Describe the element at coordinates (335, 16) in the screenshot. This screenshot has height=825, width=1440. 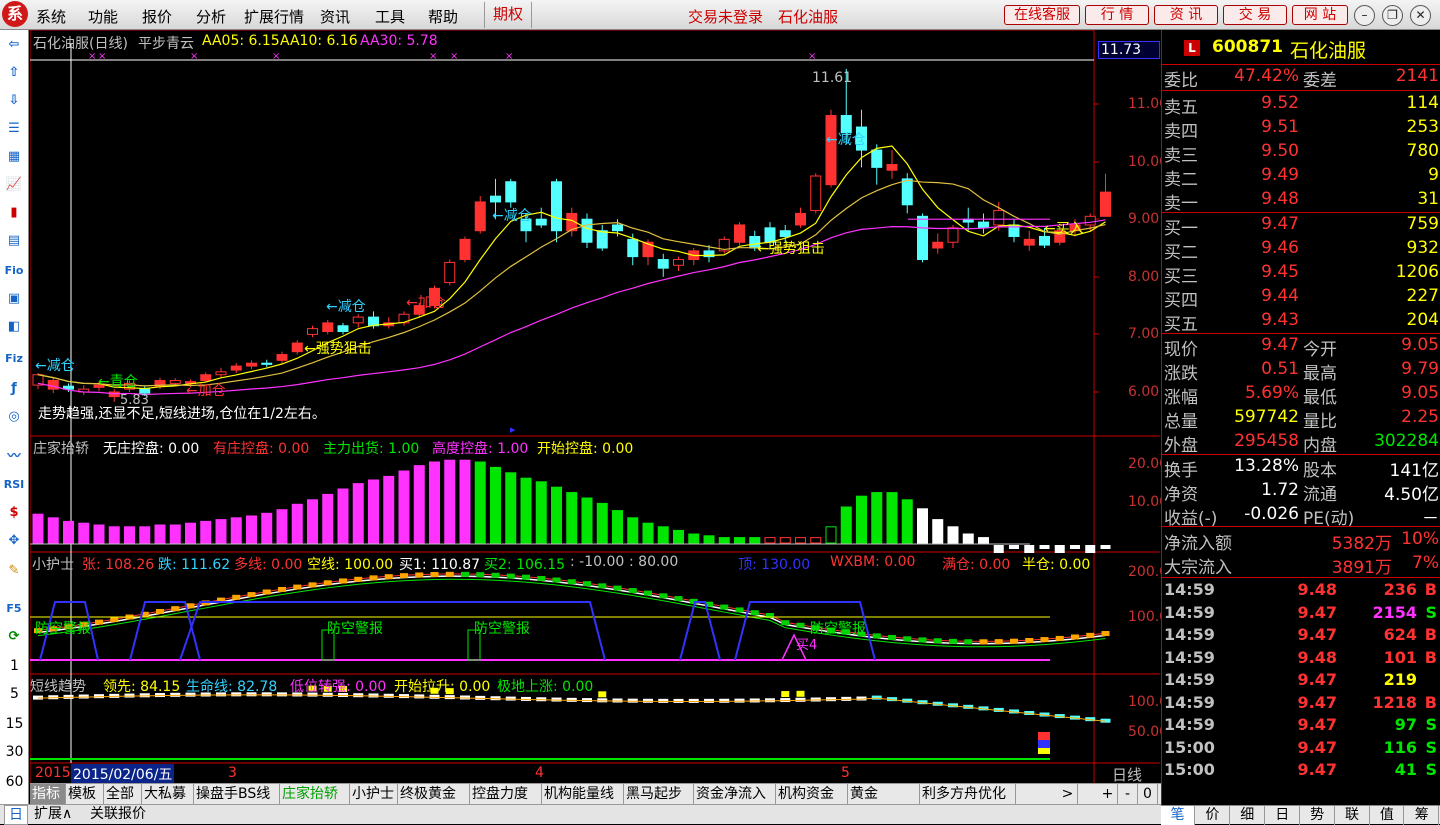
I see `menu-news: 资讯` at that location.